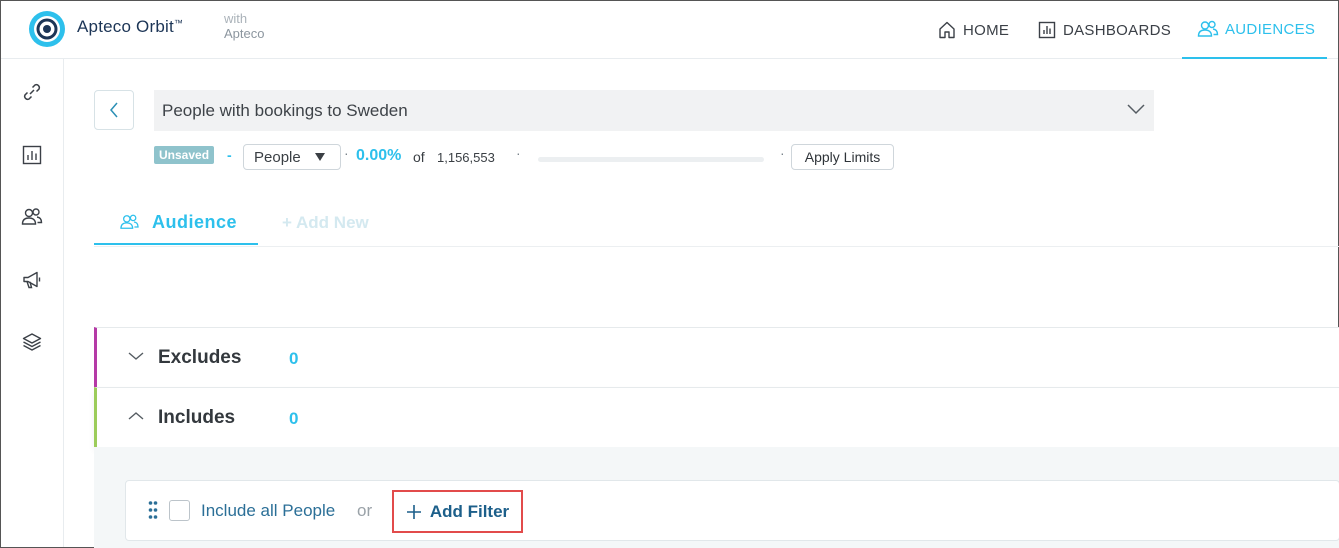 Image resolution: width=1339 pixels, height=548 pixels. I want to click on excludes-label: Excludes, so click(200, 357).